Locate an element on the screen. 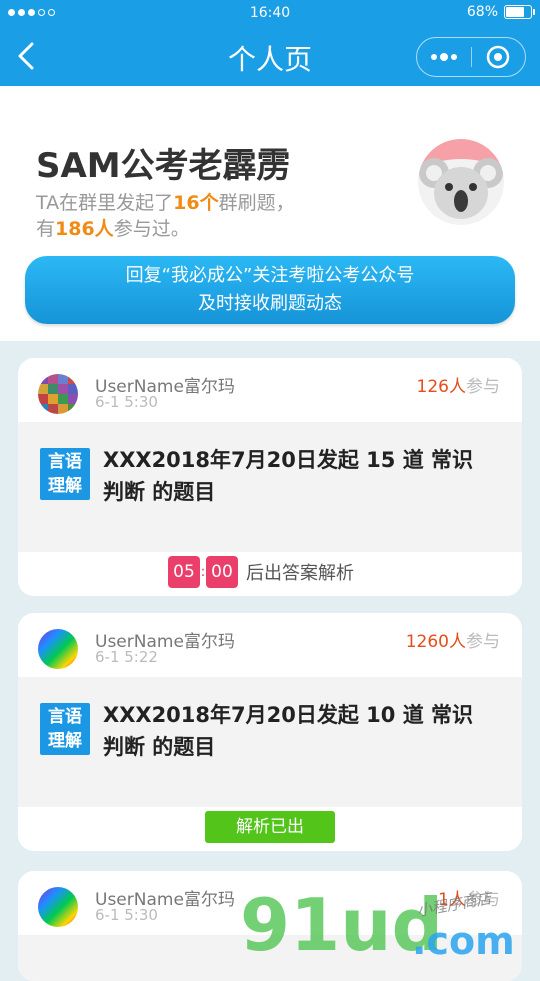 The width and height of the screenshot is (540, 981). participant-count: 1260人参与 is located at coordinates (453, 639).